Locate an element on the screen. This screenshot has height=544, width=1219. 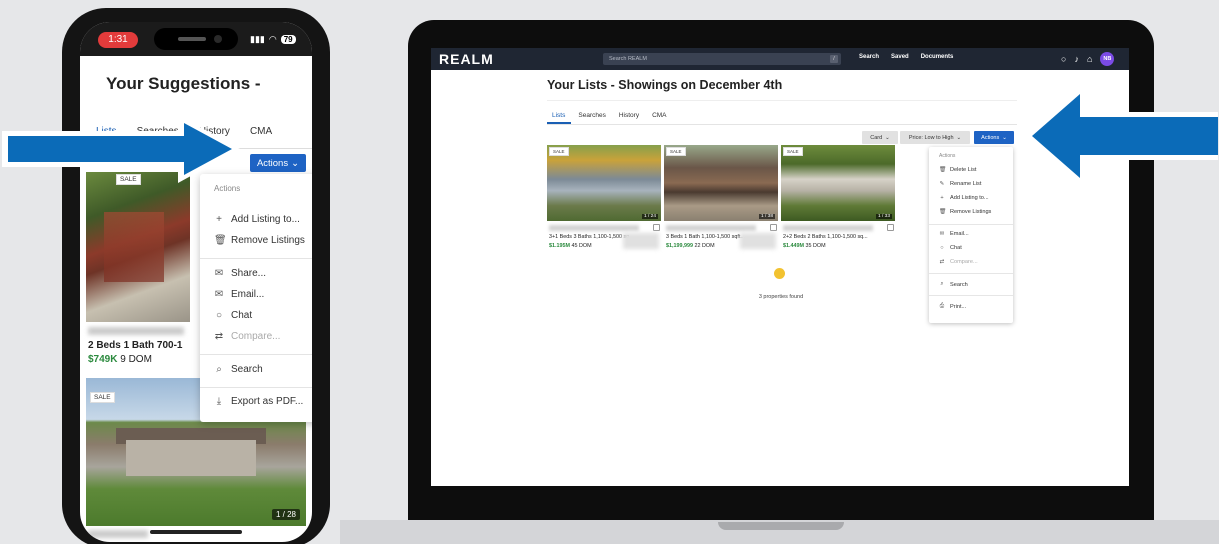
listing-photo: SALE is located at coordinates (138, 247).